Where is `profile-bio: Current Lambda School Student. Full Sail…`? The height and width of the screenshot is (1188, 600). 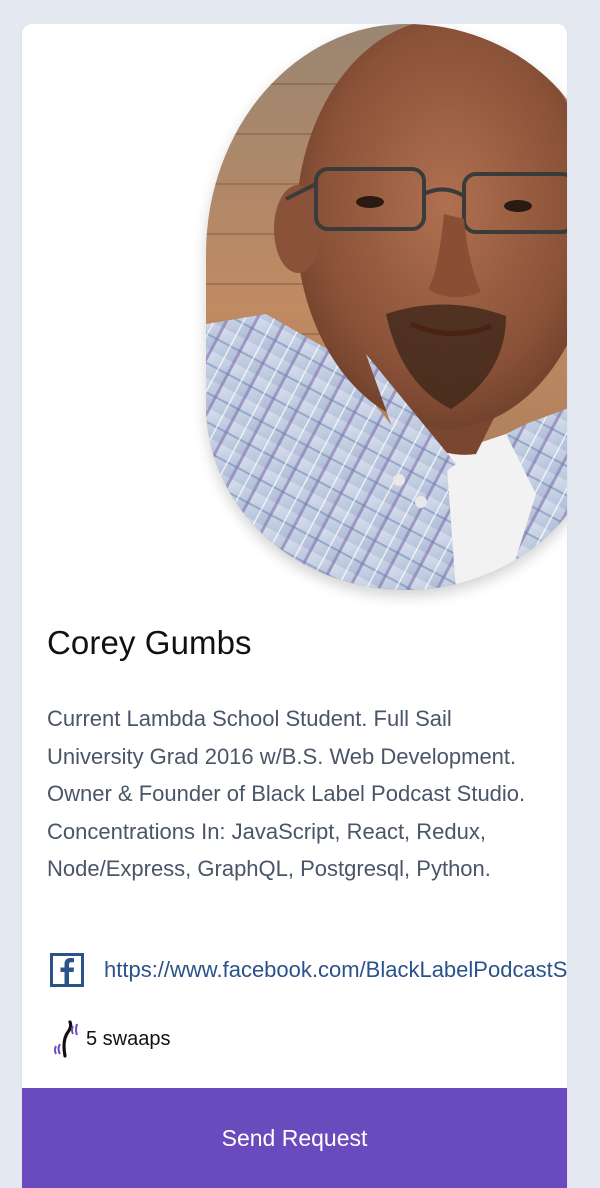 profile-bio: Current Lambda School Student. Full Sail… is located at coordinates (286, 793).